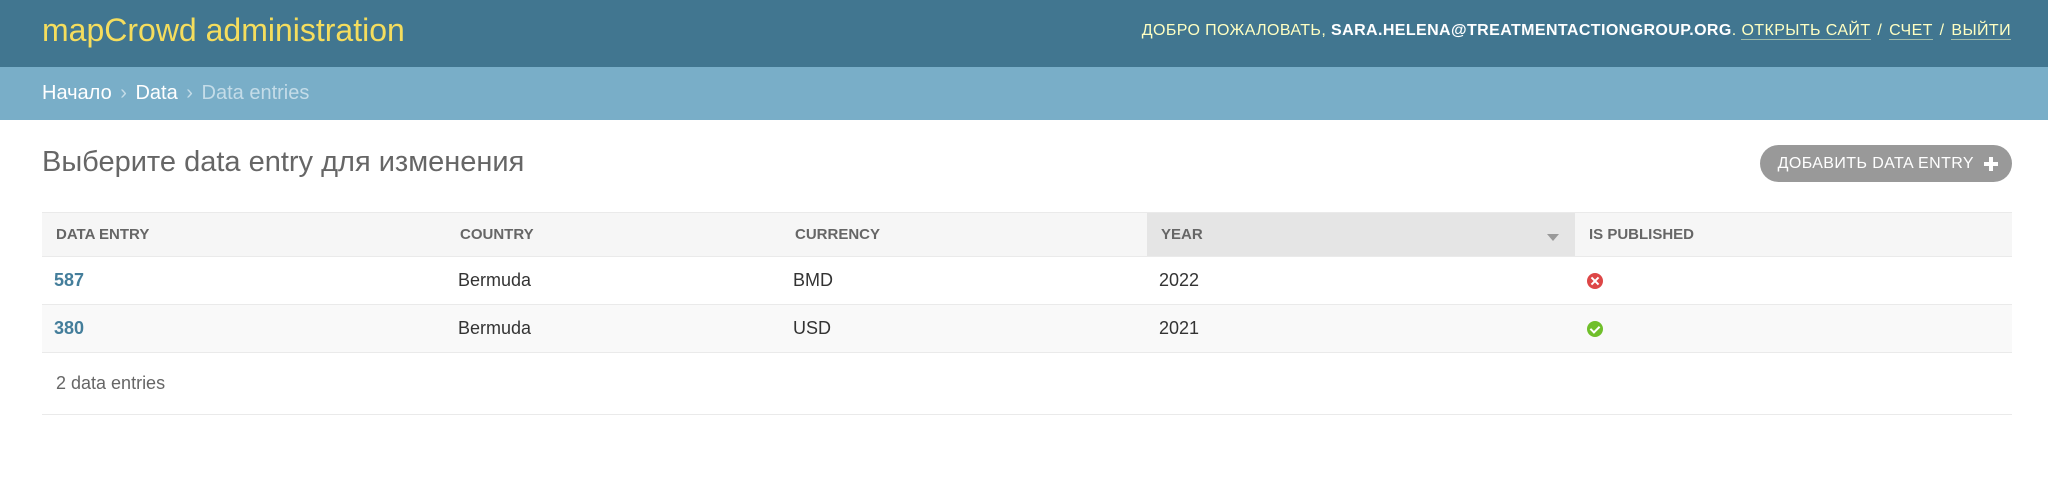  Describe the element at coordinates (1531, 30) in the screenshot. I see `user-email: sara.helena@treatmentactiongroup.org` at that location.